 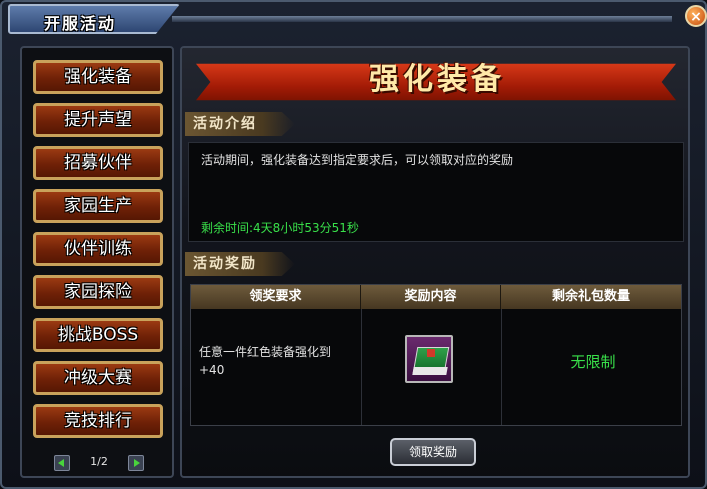 I want to click on sidebar-item-partner-training: 伙伴训练, so click(x=98, y=249).